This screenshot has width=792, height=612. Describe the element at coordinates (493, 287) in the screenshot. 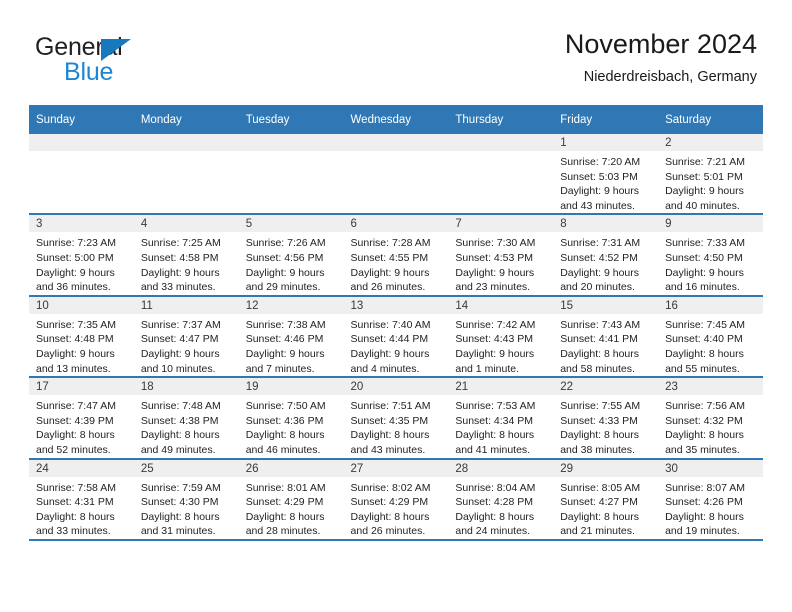

I see `day-detail-daylight2: and 23 minutes.` at that location.